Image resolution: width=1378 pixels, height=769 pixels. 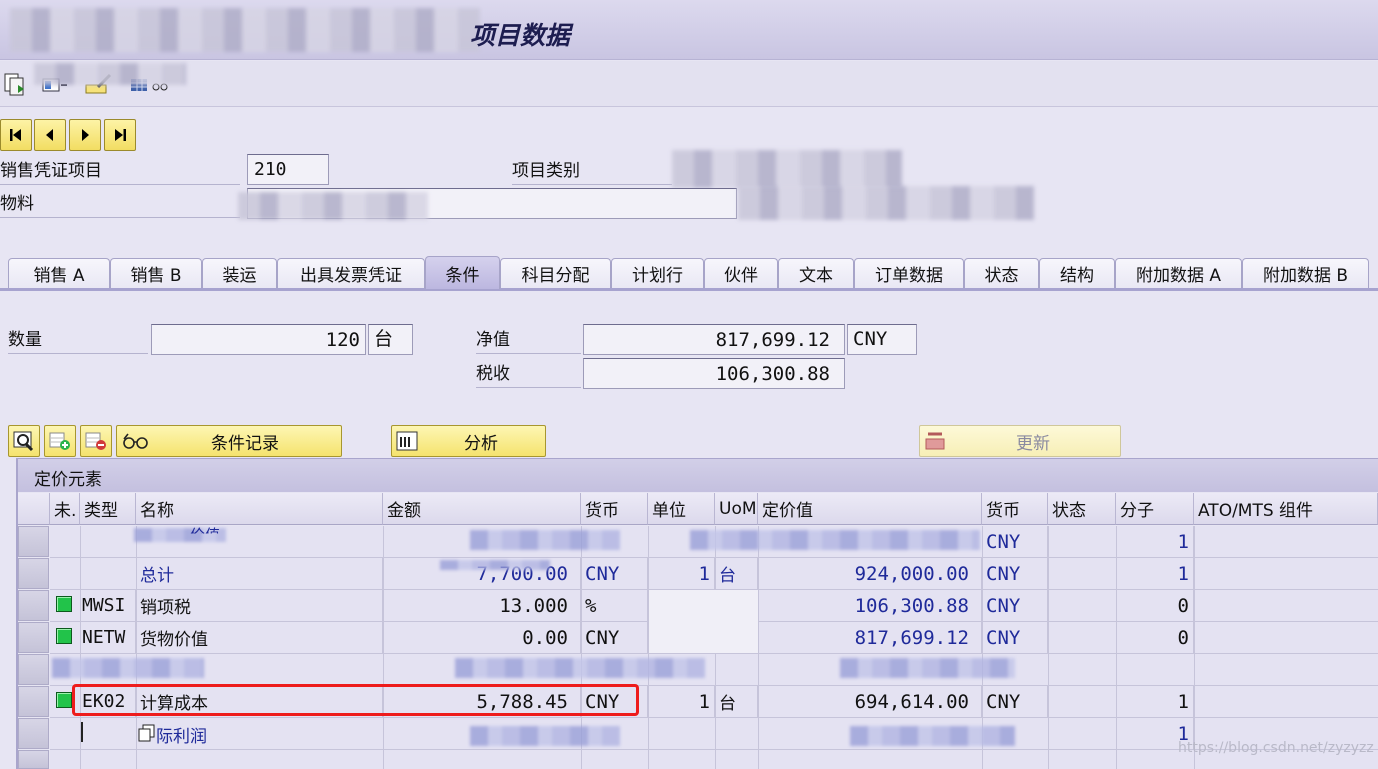 I want to click on row3-price-value: 817,699.12, so click(x=870, y=638).